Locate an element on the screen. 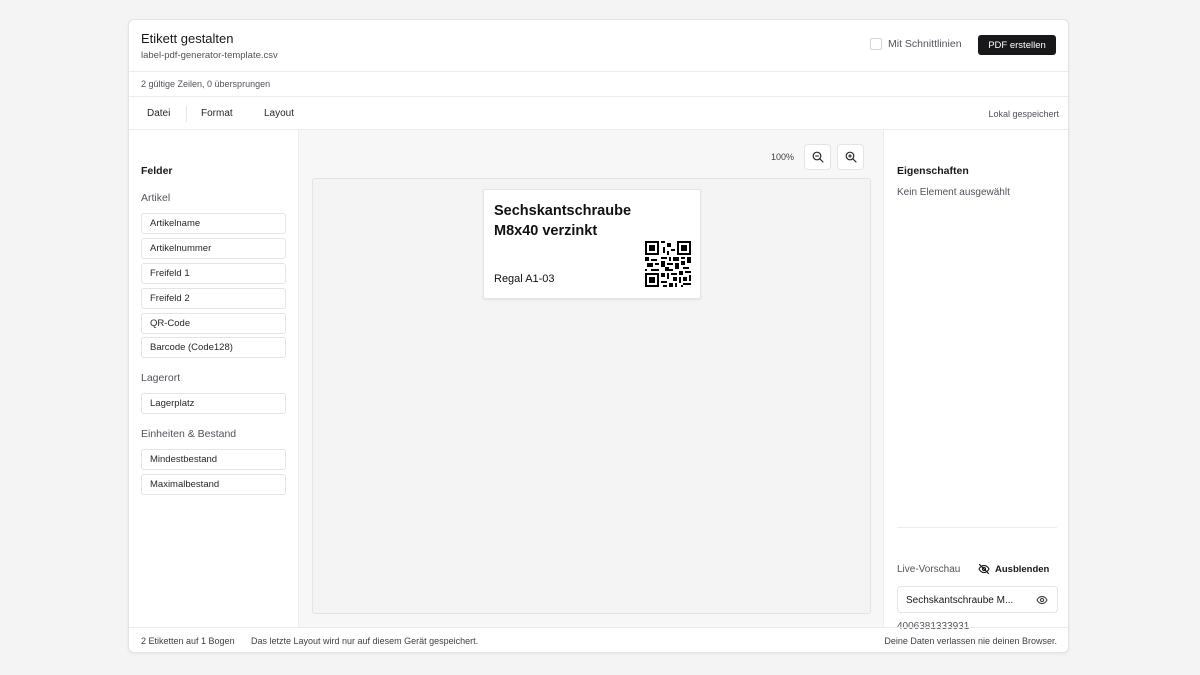  page-title: Etikett gestalten is located at coordinates (187, 38).